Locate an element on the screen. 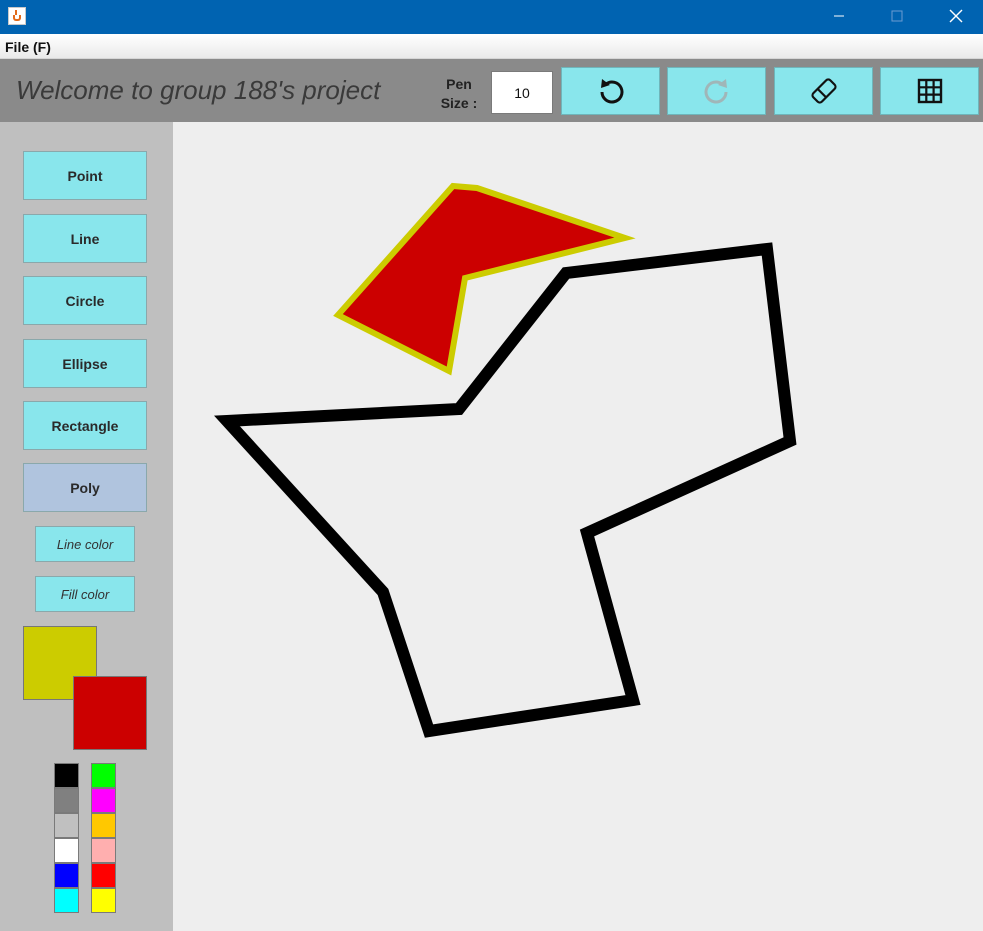 The image size is (983, 931). grid-button is located at coordinates (929, 91).